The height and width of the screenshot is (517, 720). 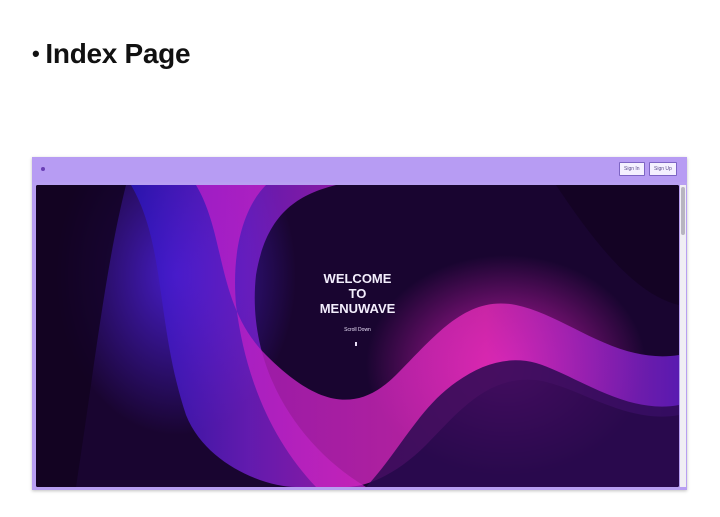 What do you see at coordinates (357, 293) in the screenshot?
I see `hero-title-line-2: TO` at bounding box center [357, 293].